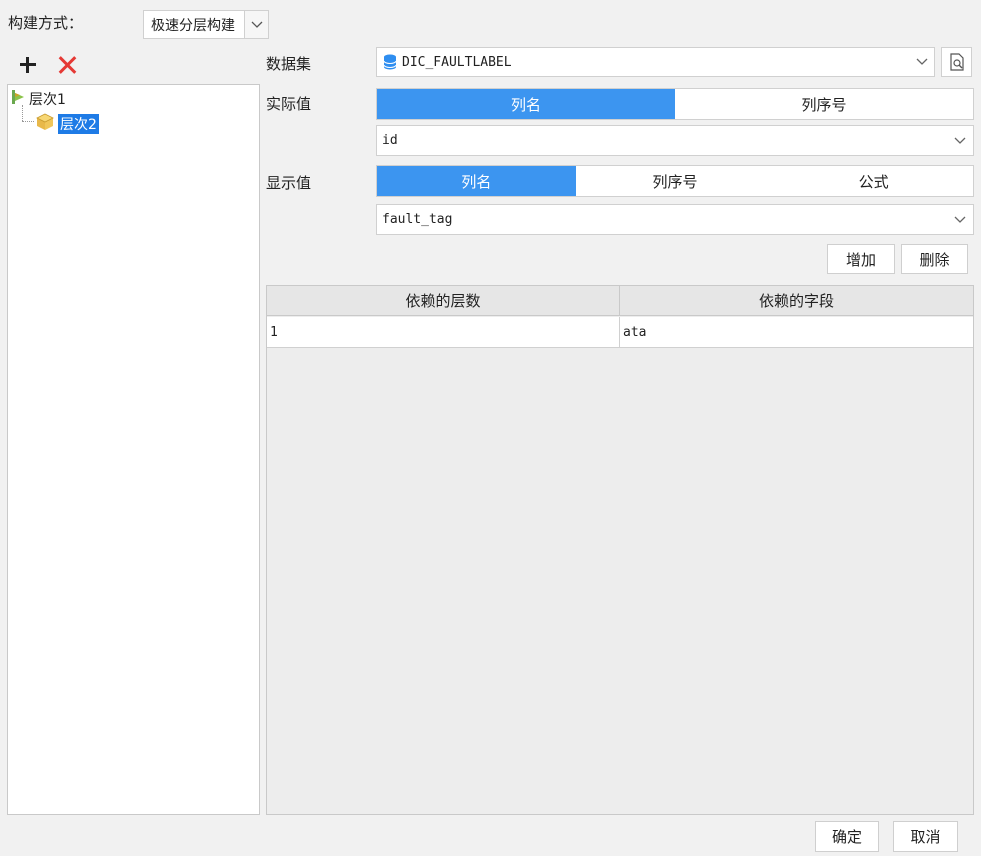  I want to click on column-header-field: 依赖的字段, so click(796, 300).